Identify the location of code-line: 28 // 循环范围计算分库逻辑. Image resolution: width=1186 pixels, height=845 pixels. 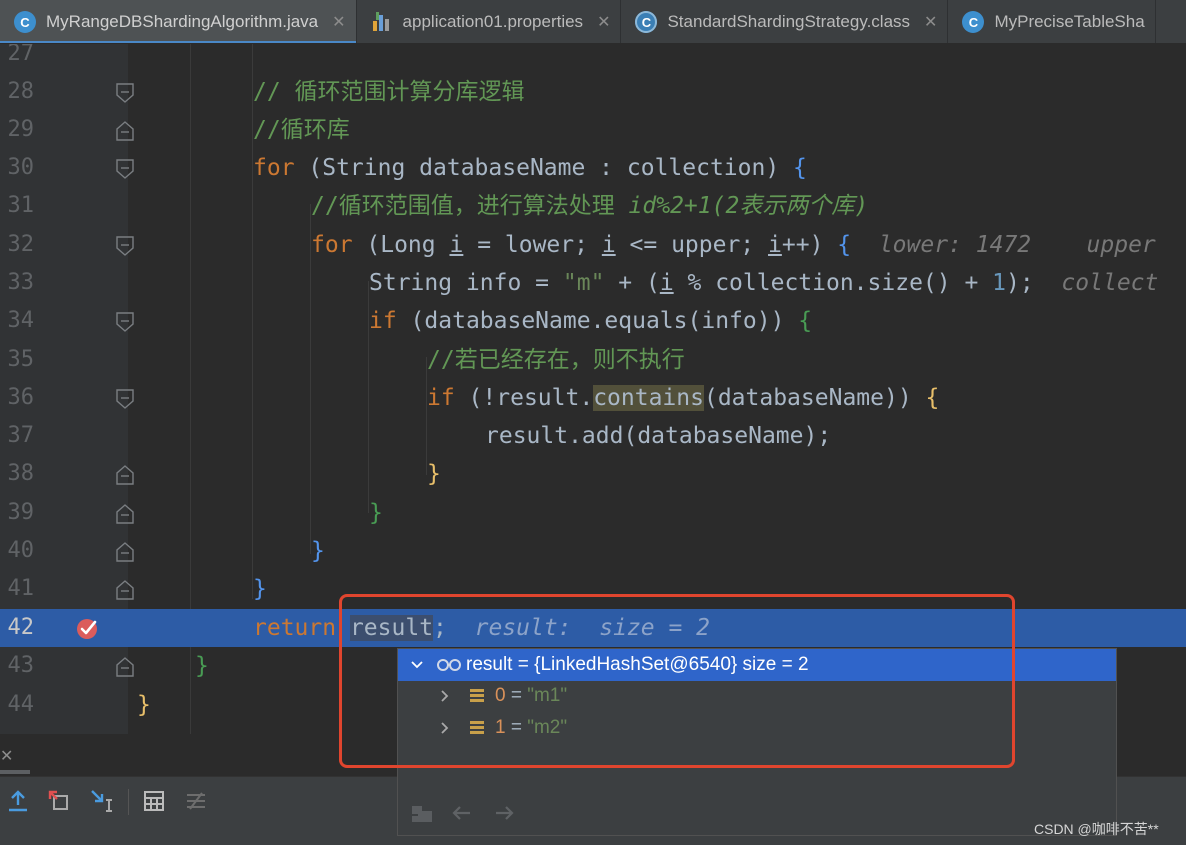
(593, 92).